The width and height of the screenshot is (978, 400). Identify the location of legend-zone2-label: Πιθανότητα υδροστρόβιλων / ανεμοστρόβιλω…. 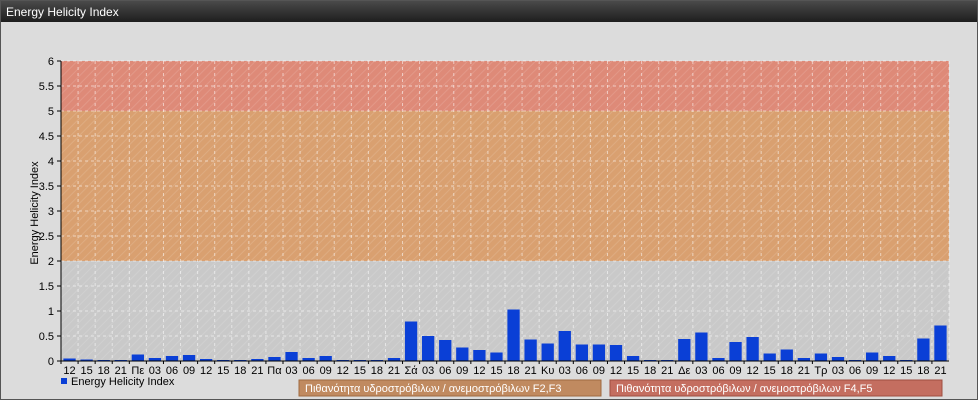
(744, 389).